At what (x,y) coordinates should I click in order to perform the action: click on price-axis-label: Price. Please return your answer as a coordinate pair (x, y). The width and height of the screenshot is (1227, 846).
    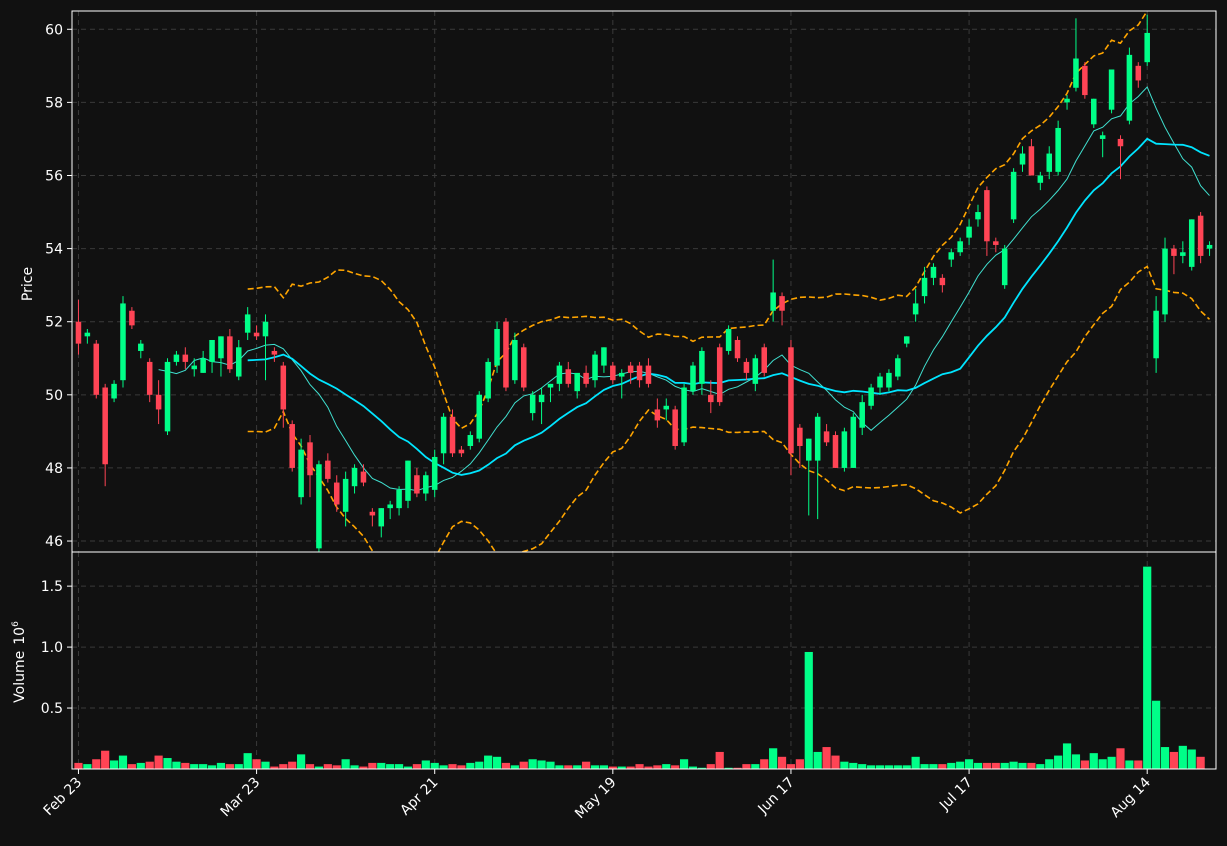
    Looking at the image, I should click on (28, 284).